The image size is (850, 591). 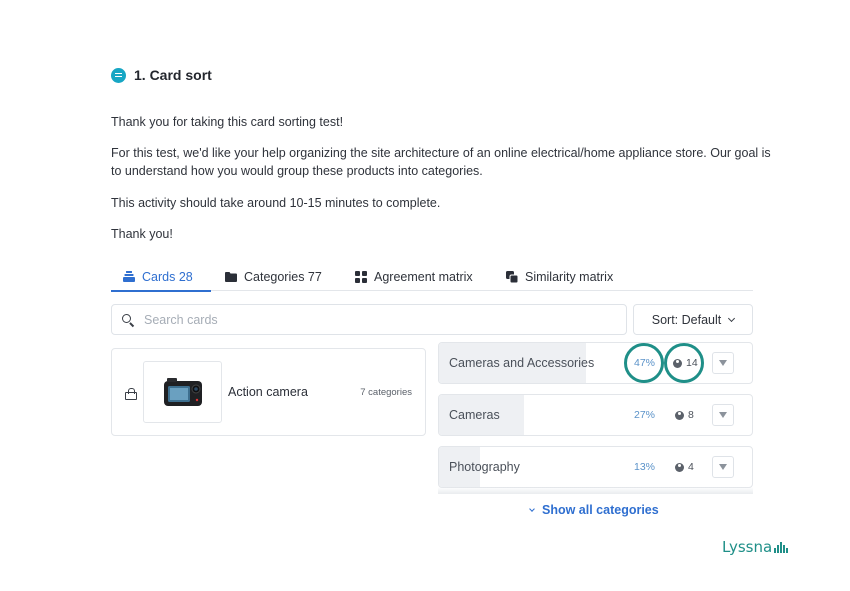 I want to click on brand-bars-icon, so click(x=781, y=547).